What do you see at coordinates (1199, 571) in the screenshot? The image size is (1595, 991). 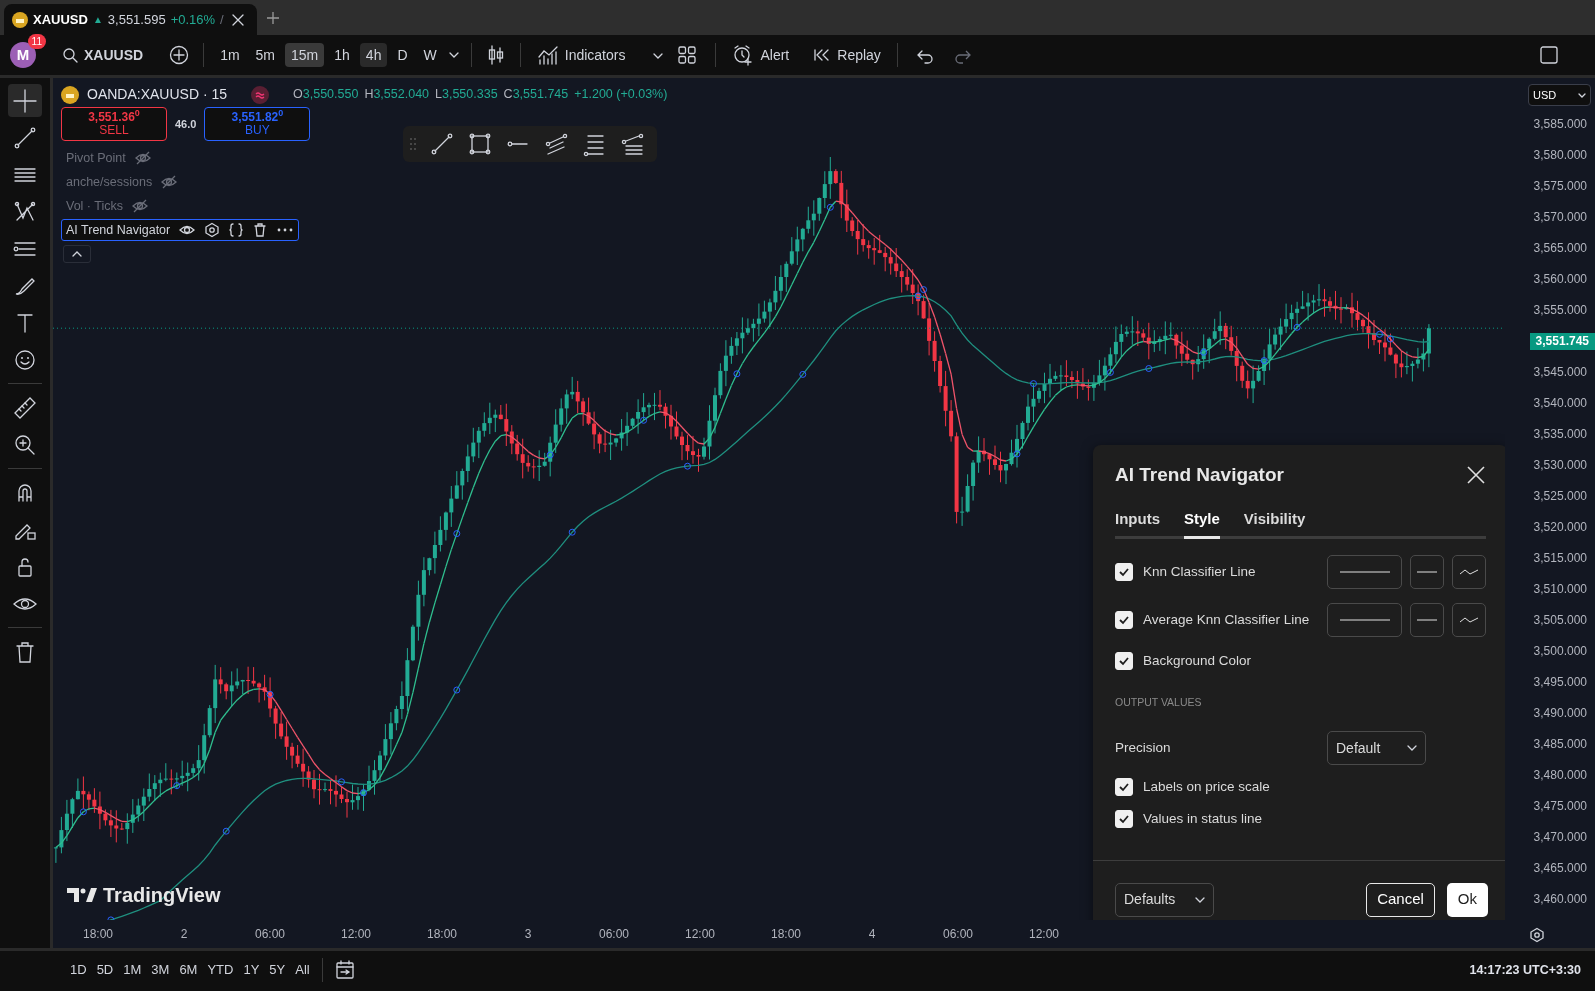 I see `option-label: Knn Classifier Line` at bounding box center [1199, 571].